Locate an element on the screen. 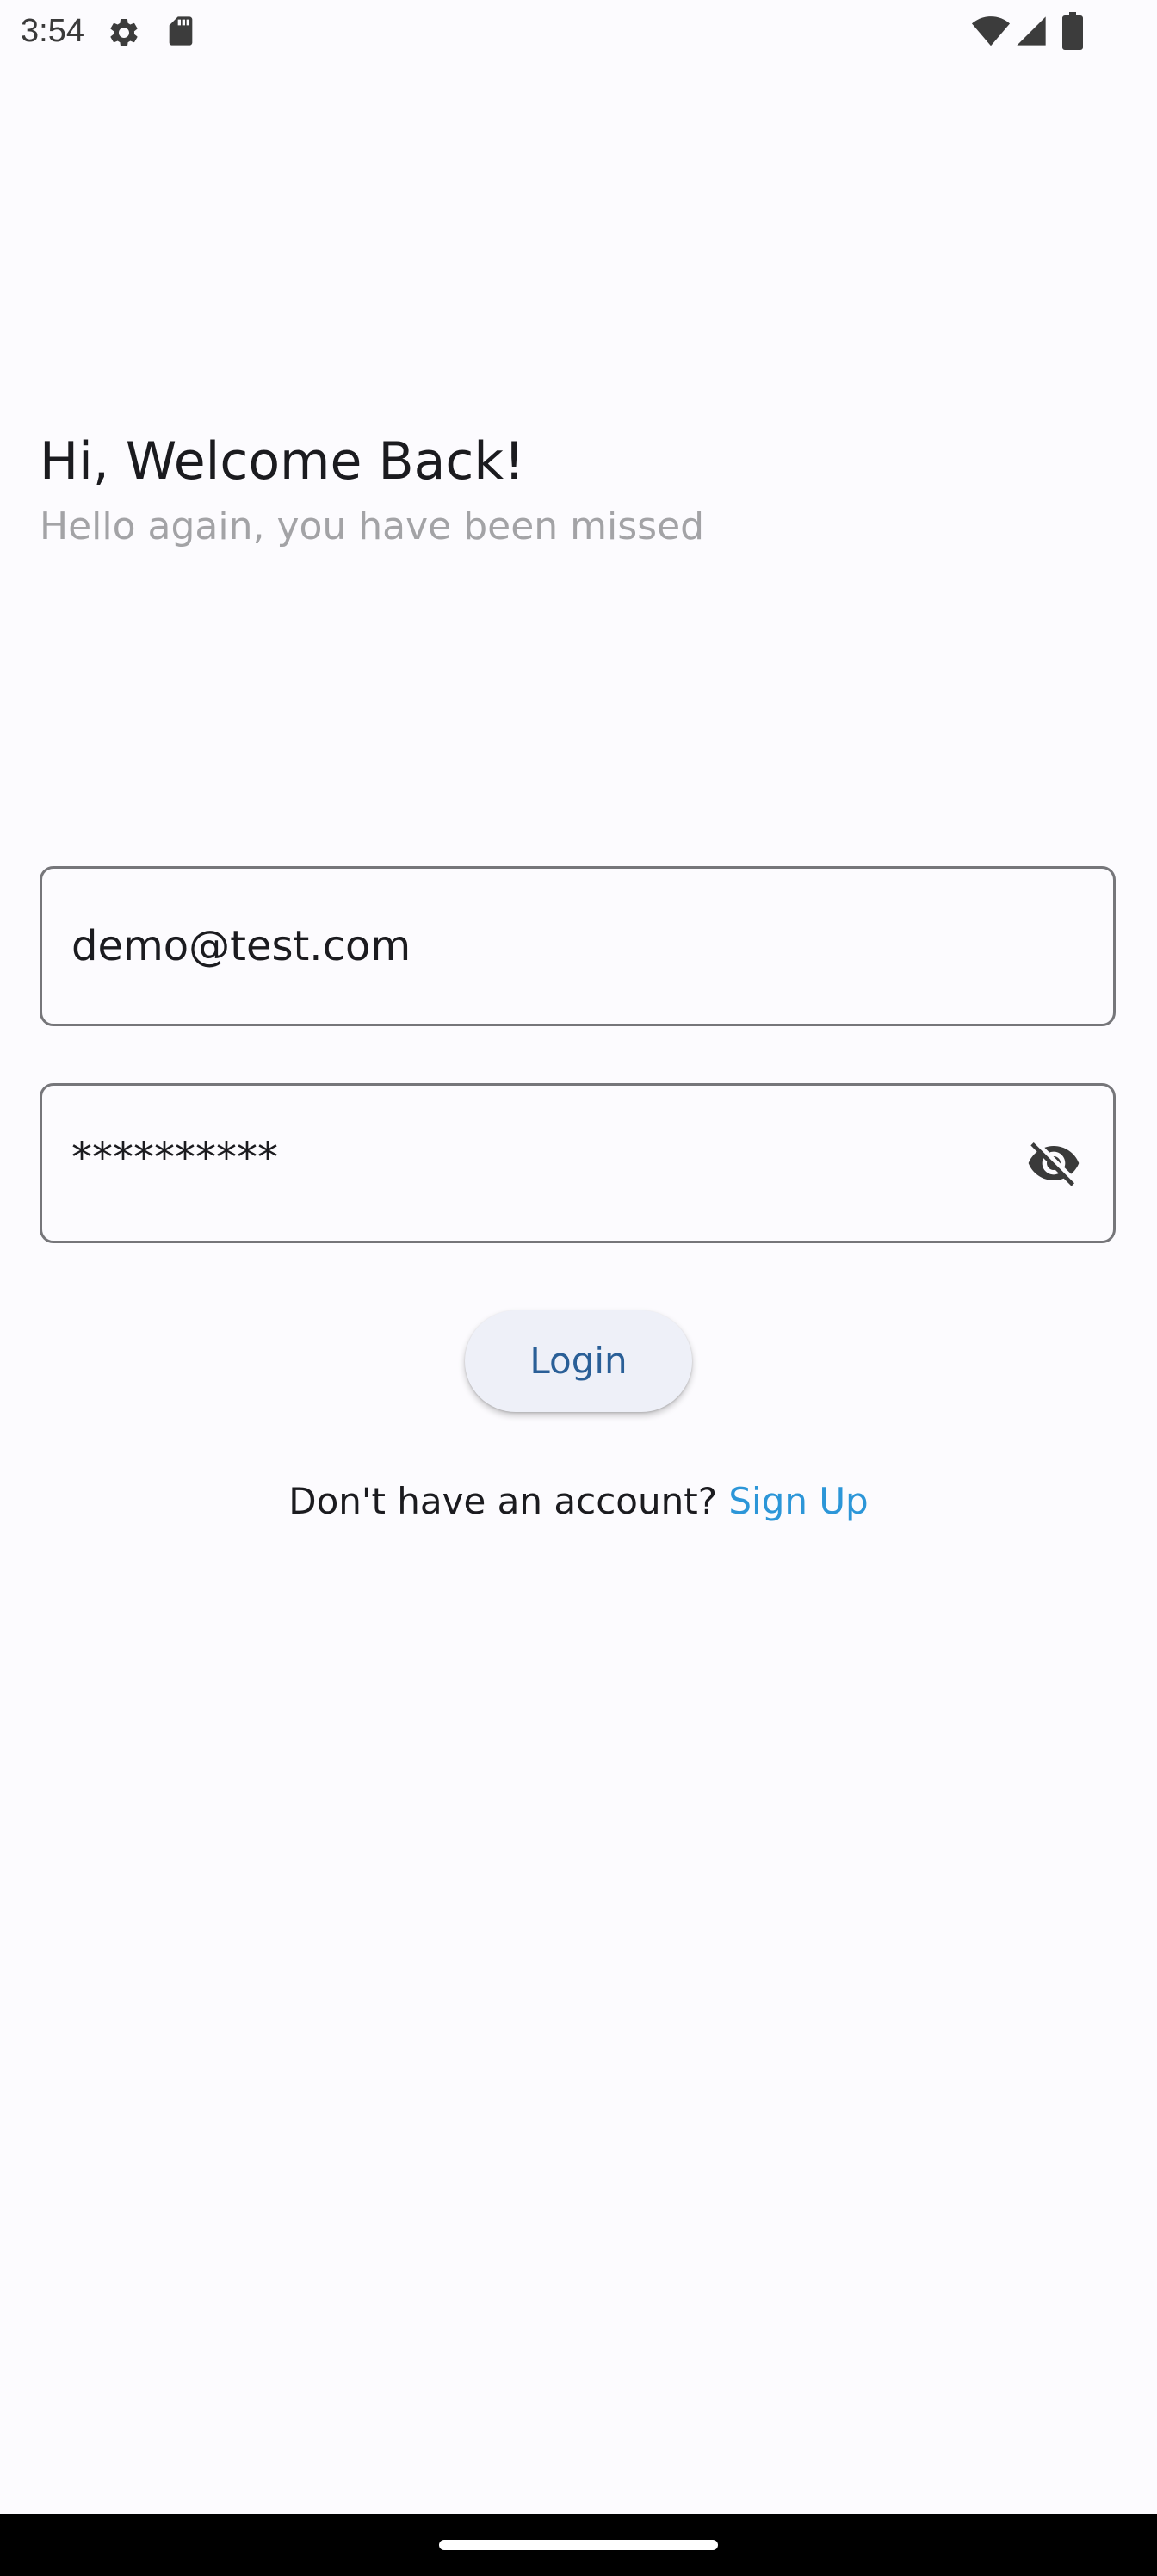 This screenshot has height=2576, width=1157. cell-signal-icon is located at coordinates (1032, 31).